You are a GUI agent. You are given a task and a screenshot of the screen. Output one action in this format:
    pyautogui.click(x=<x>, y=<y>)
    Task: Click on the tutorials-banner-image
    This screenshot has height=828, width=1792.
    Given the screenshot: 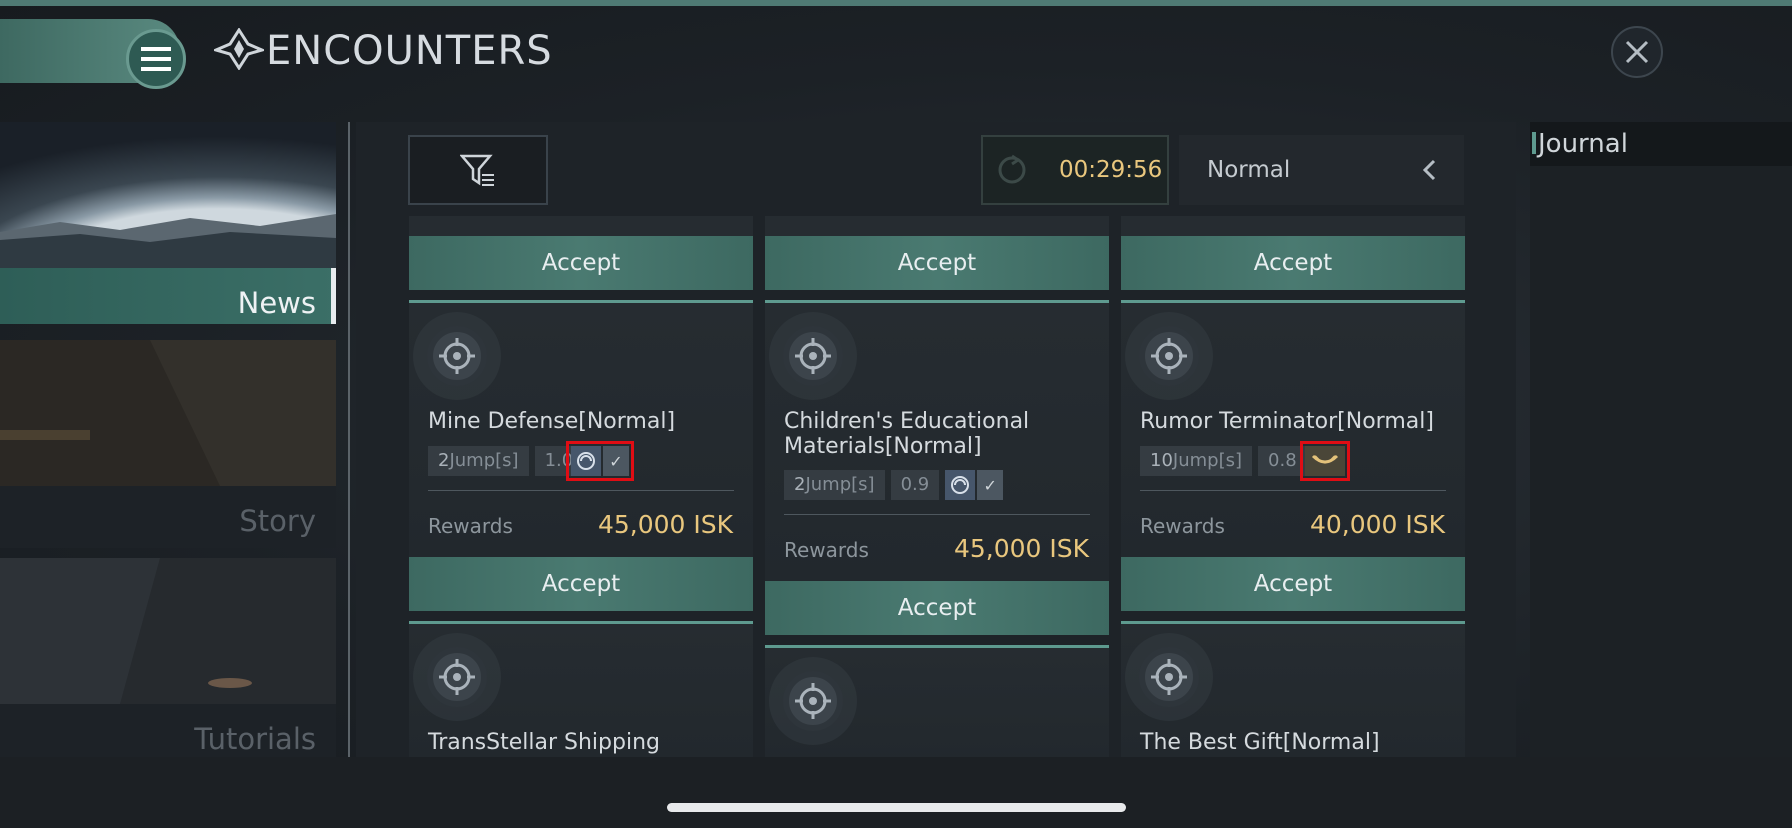 What is the action you would take?
    pyautogui.click(x=168, y=631)
    